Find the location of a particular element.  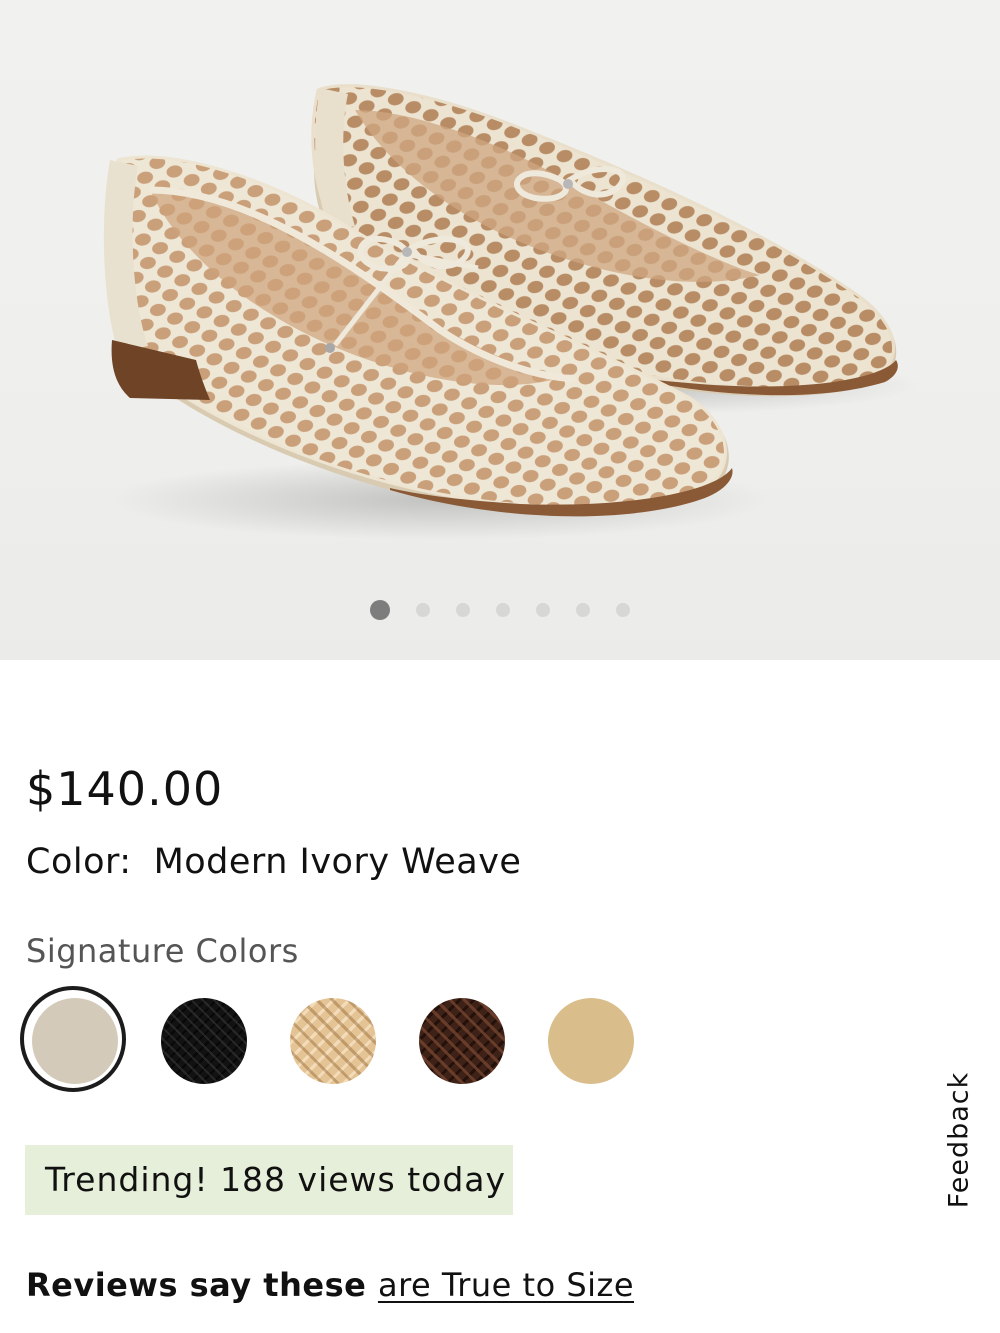

reviews-fit-summary: Reviews say these are True to Size is located at coordinates (330, 1285).